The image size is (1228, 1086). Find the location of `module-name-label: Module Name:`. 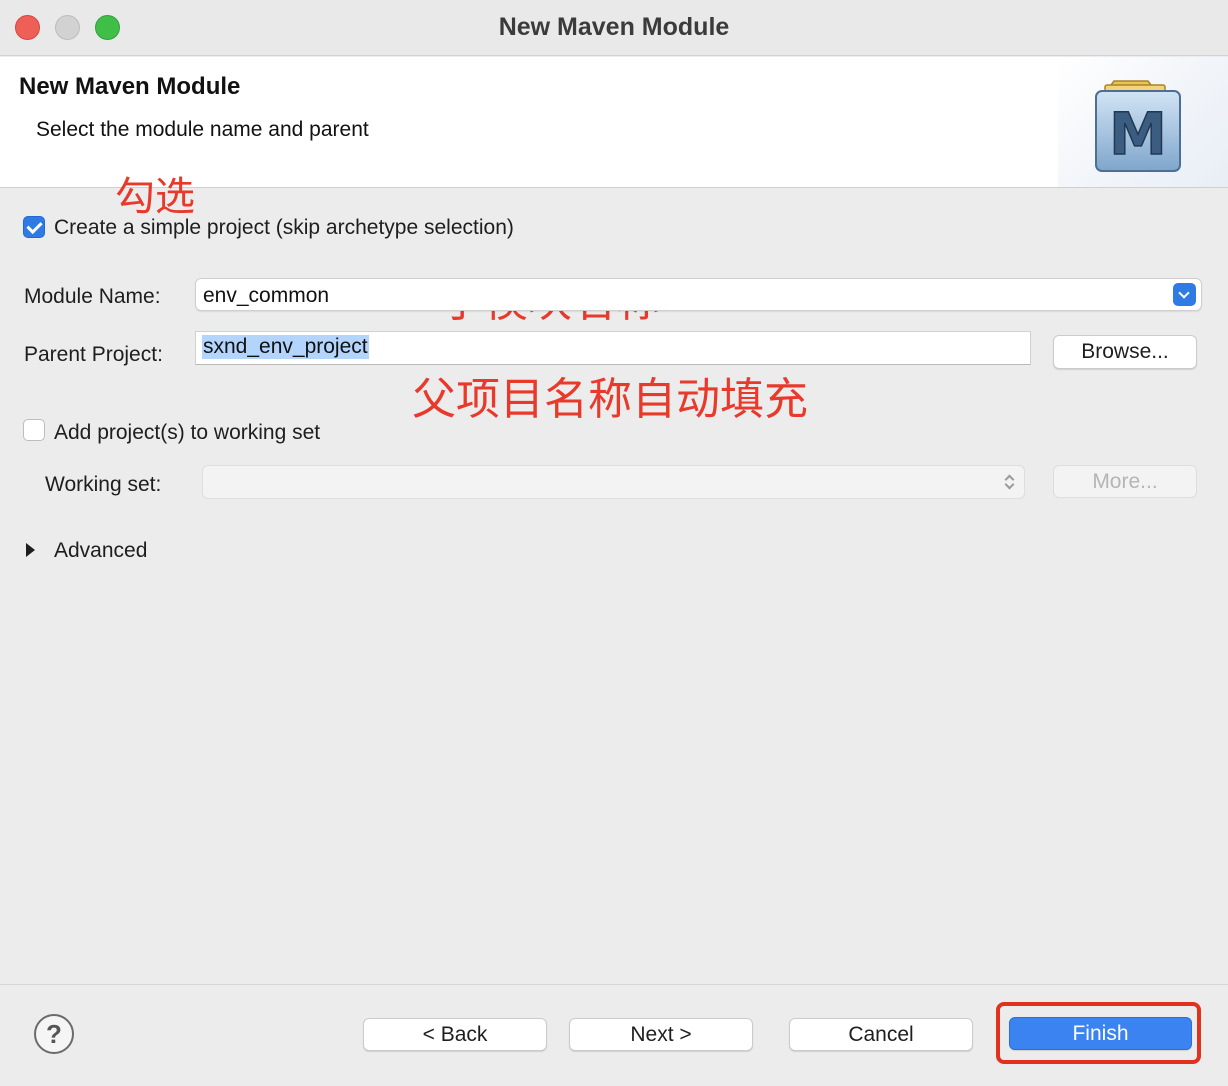

module-name-label: Module Name: is located at coordinates (92, 296).